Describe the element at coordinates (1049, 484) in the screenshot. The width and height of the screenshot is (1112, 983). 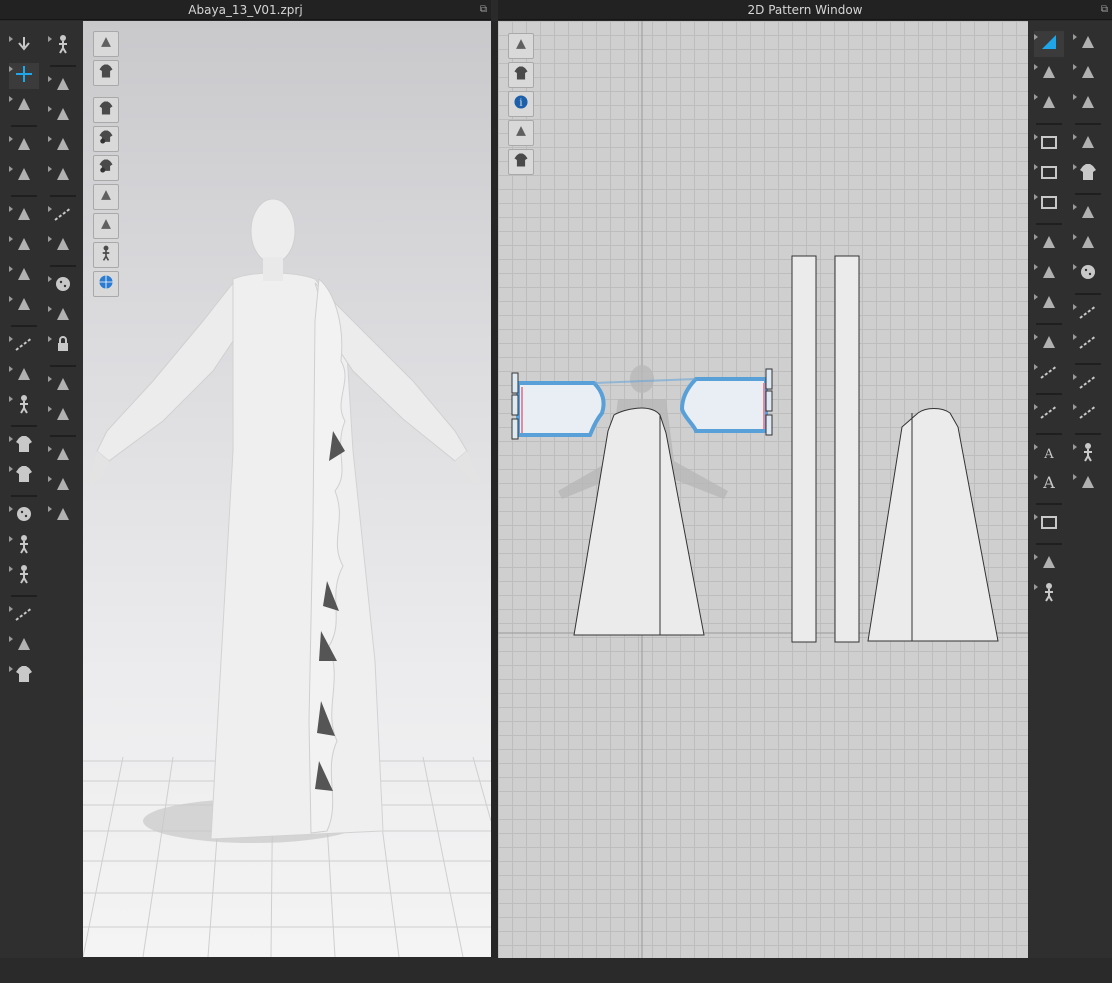
I see `text-a-large-tool-button: A` at that location.